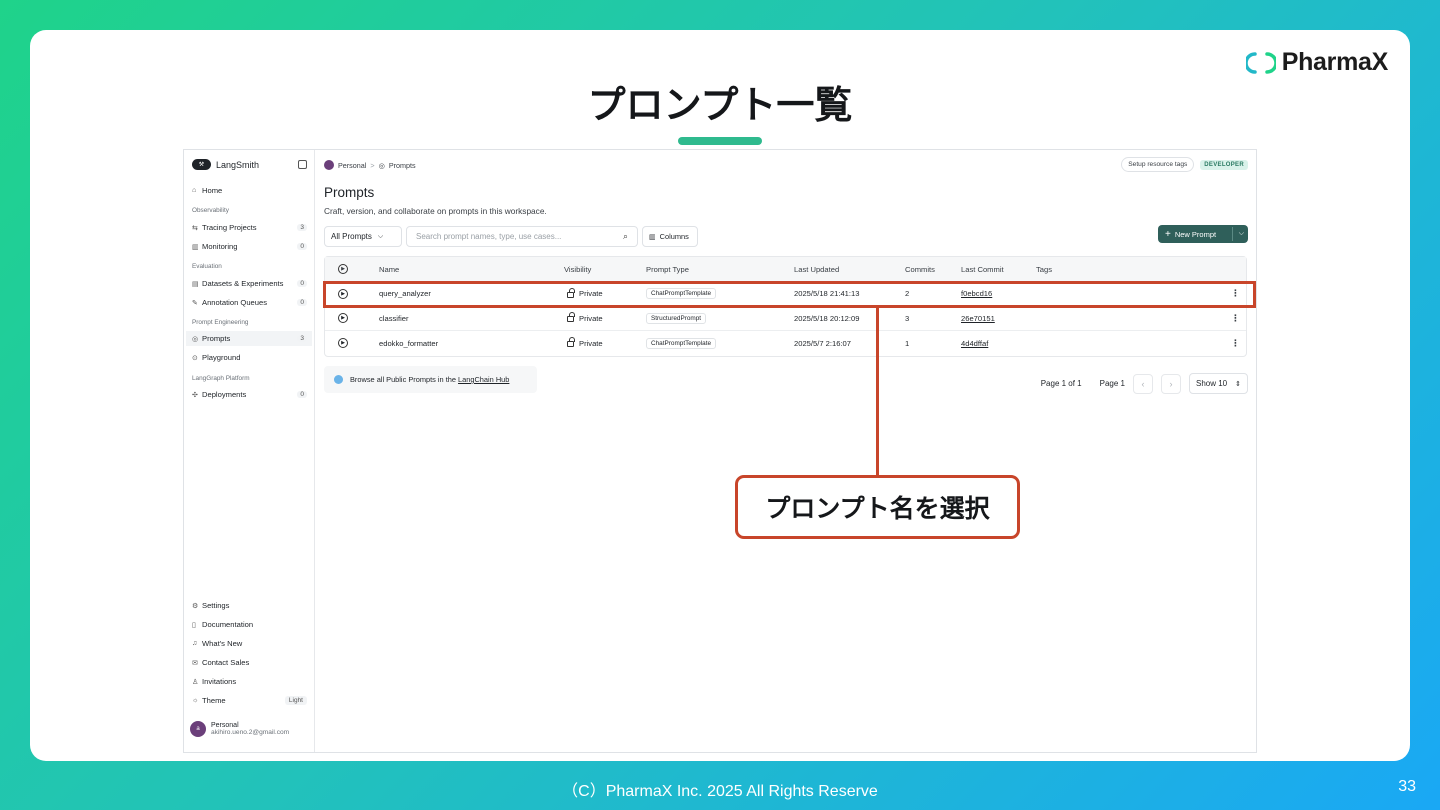 The width and height of the screenshot is (1440, 810). Describe the element at coordinates (249, 190) in the screenshot. I see `sidebar-item-home: ⌂ Home` at that location.